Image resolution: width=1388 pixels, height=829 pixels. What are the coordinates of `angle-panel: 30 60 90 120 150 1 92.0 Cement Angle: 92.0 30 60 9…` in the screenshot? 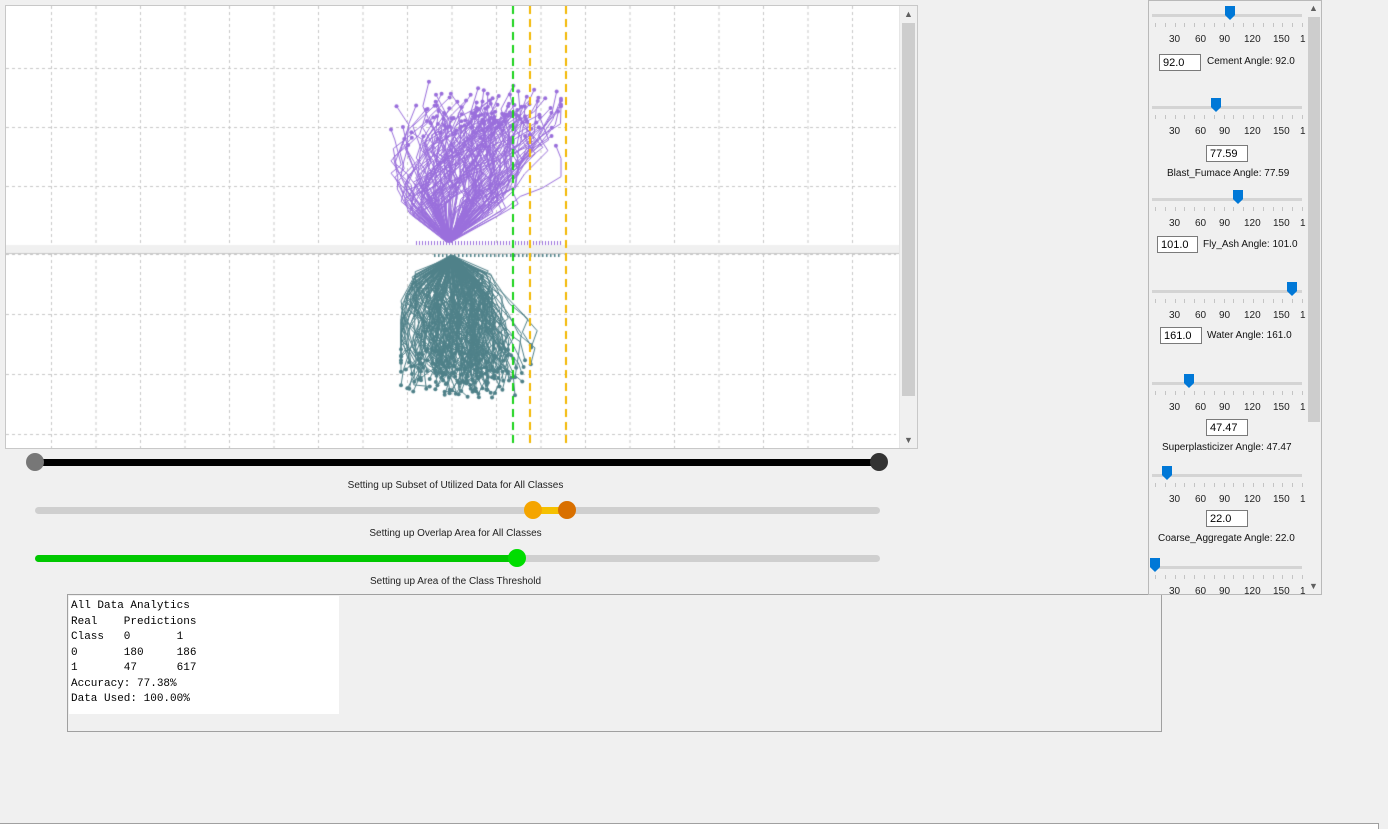 It's located at (1235, 297).